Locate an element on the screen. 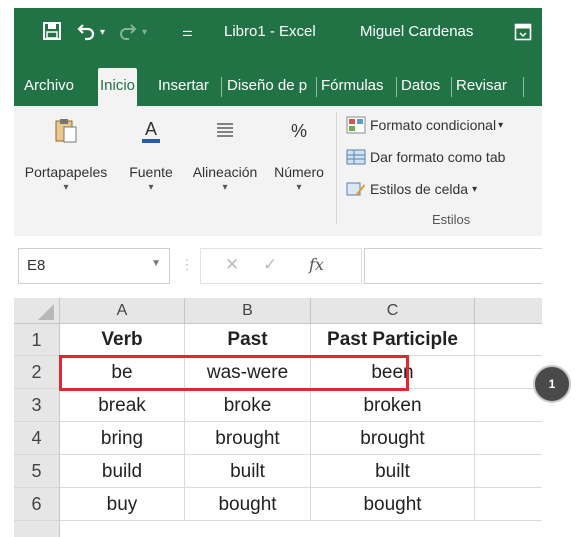  row-header: 6 is located at coordinates (37, 504).